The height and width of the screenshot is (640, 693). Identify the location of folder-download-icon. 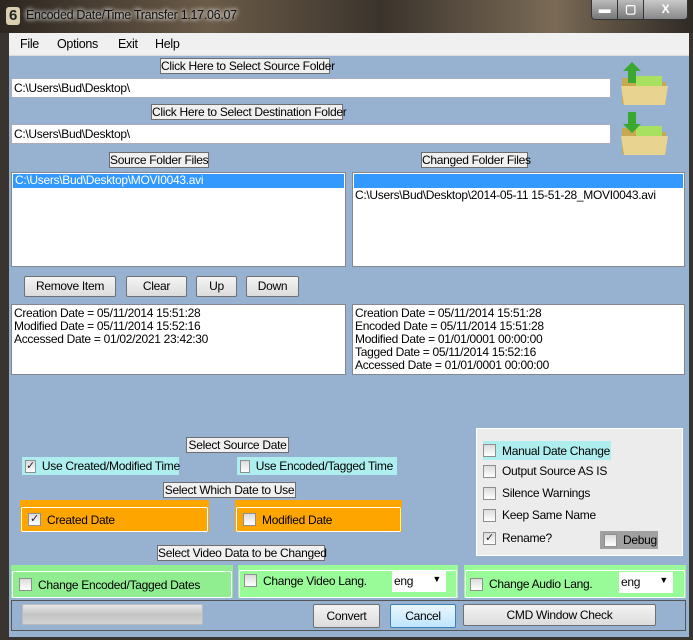
(645, 134).